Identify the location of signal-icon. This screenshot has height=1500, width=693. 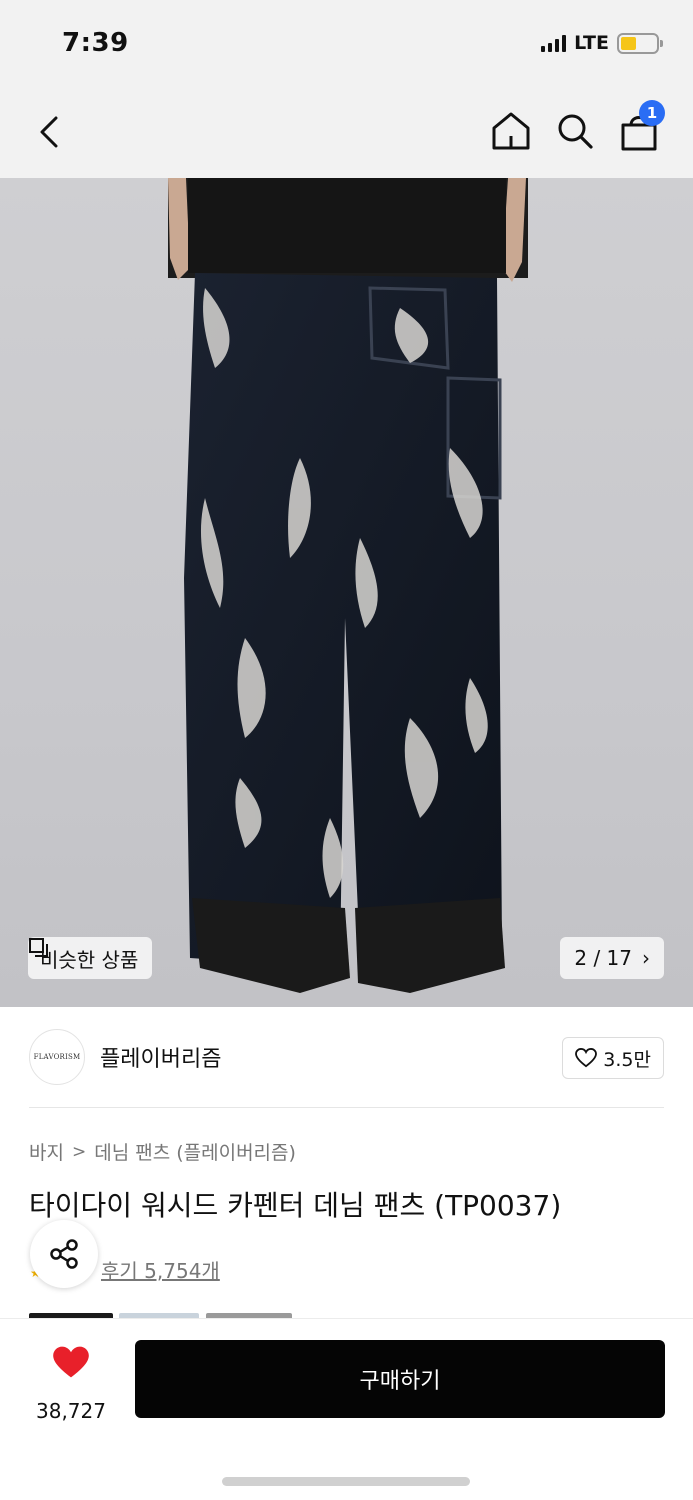
(554, 43).